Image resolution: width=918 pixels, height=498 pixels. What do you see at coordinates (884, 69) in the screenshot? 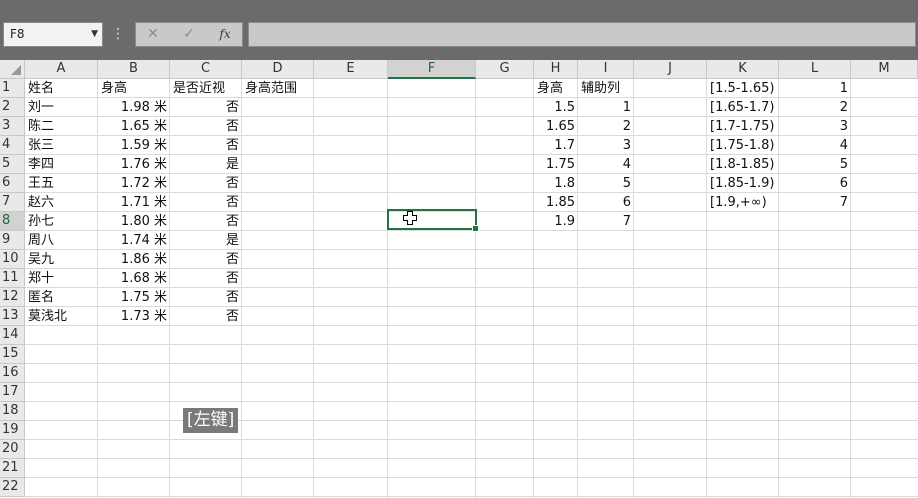
I see `column-header-m: M` at bounding box center [884, 69].